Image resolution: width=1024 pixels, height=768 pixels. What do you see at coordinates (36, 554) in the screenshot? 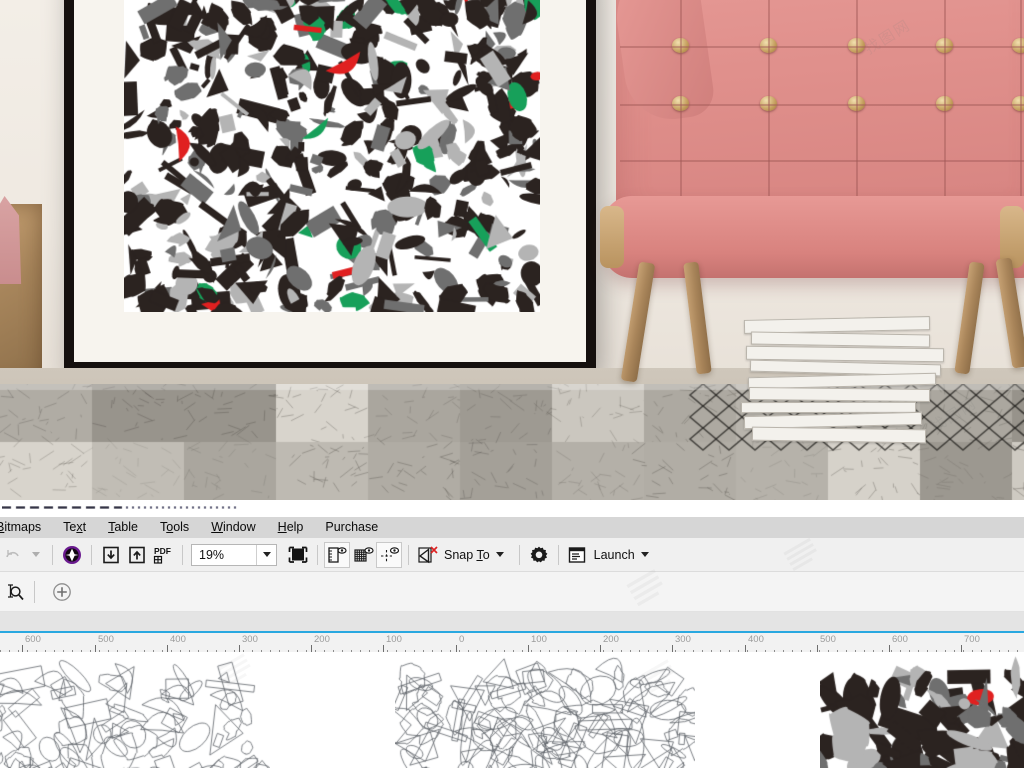
I see `undo-caret-icon` at bounding box center [36, 554].